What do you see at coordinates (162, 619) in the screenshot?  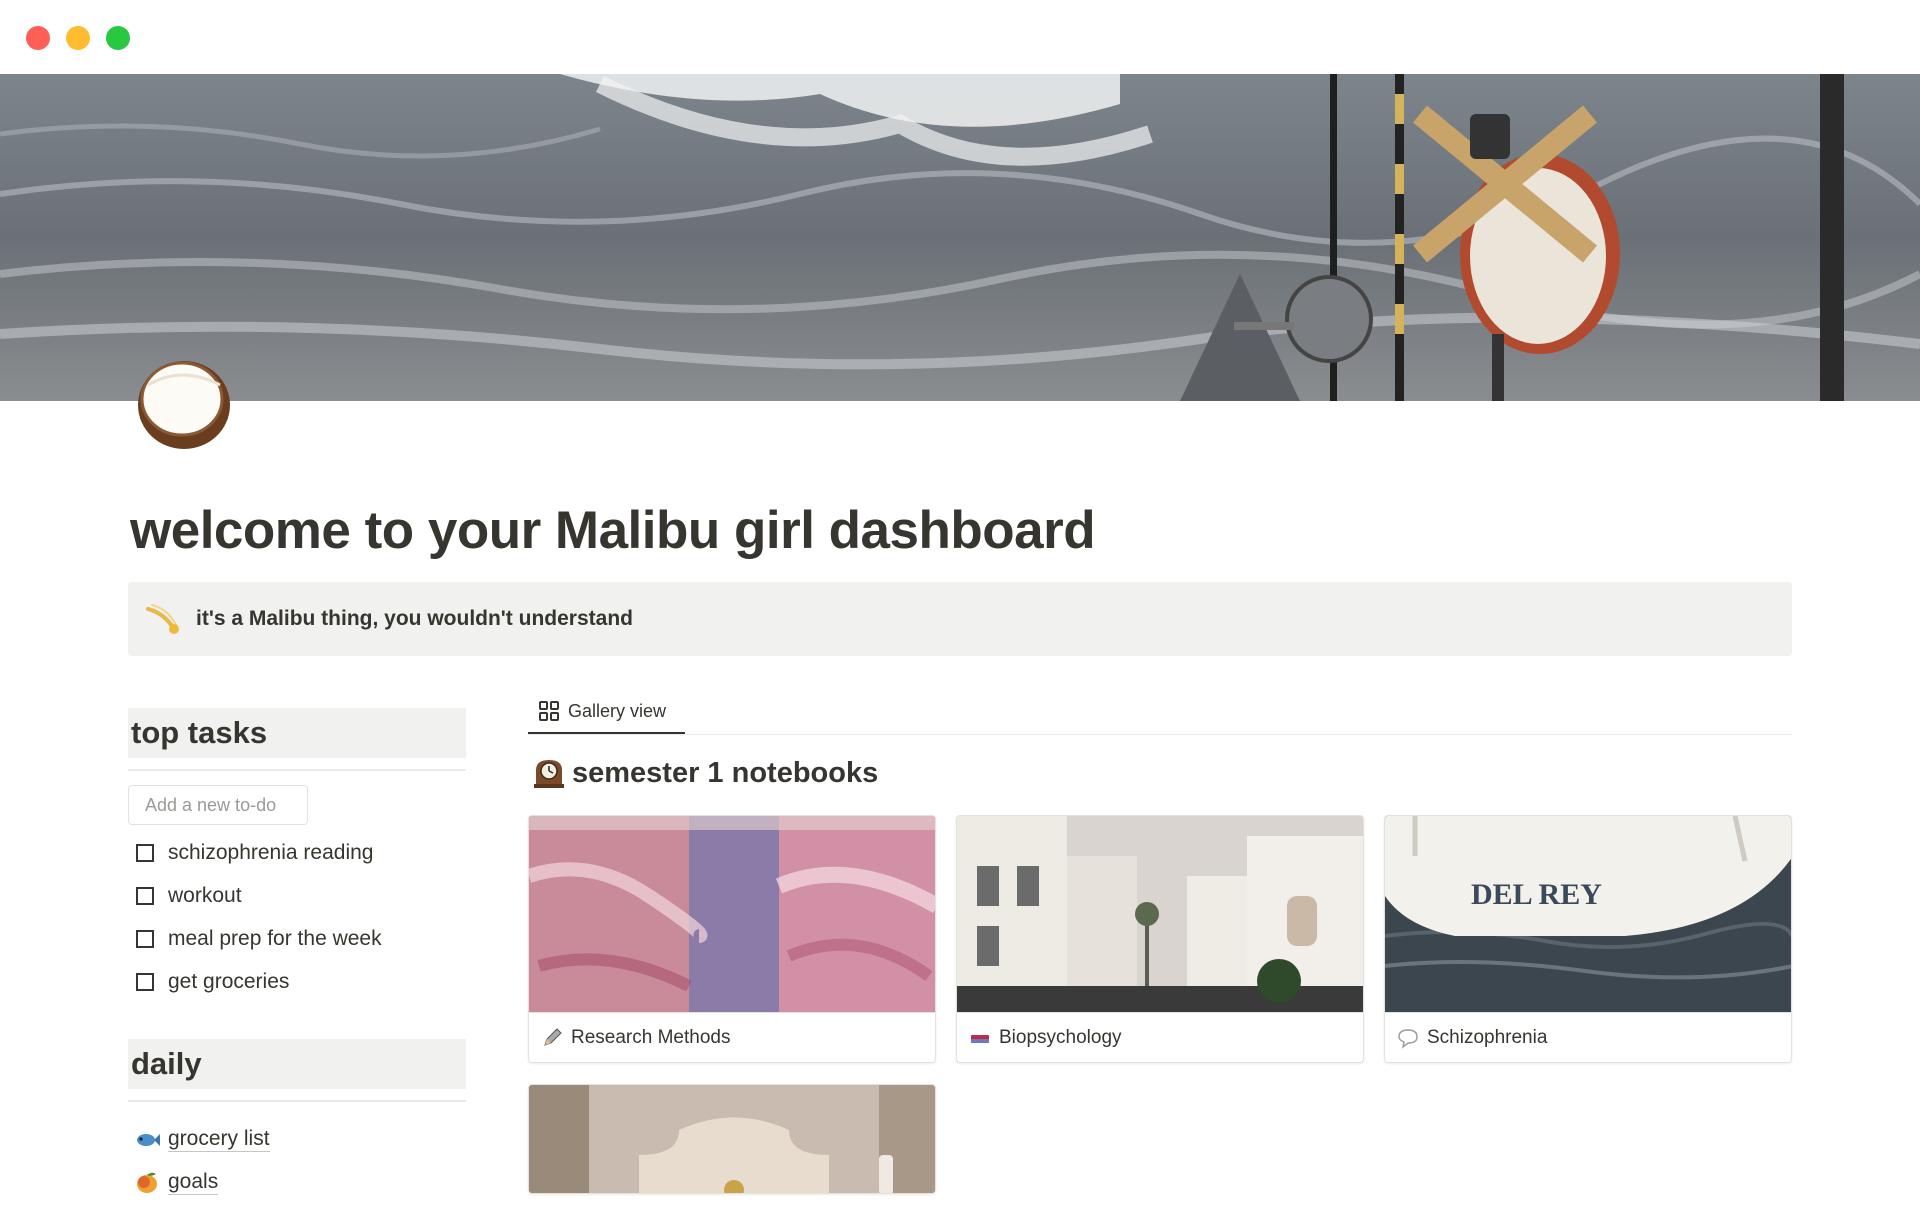 I see `comet-icon` at bounding box center [162, 619].